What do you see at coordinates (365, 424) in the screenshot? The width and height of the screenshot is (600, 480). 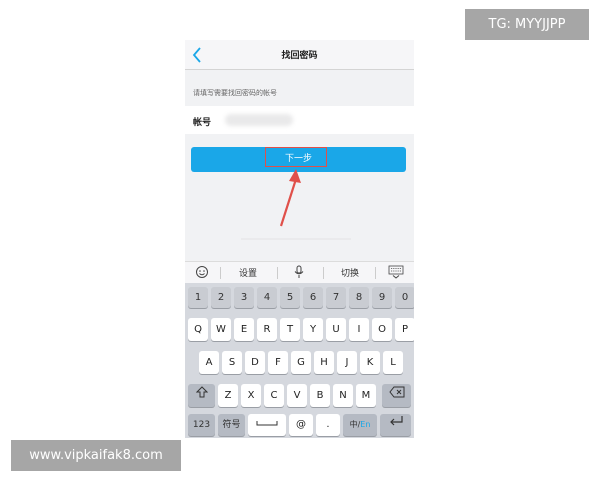 I see `language-en-label: En` at bounding box center [365, 424].